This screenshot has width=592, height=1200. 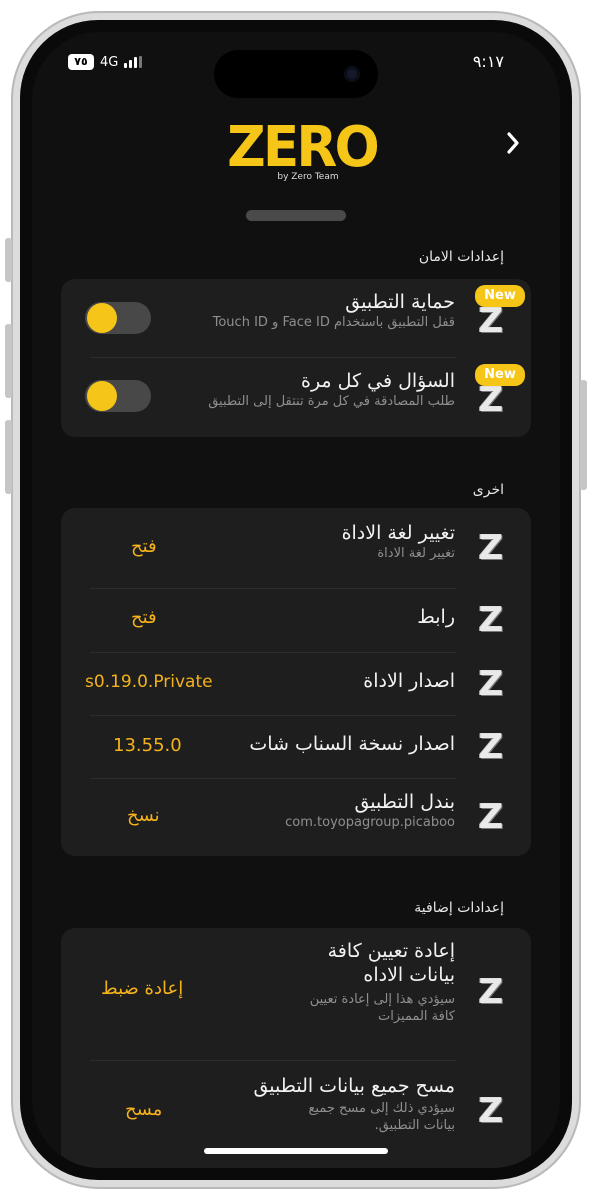 I want to click on action-button, so click(x=8, y=260).